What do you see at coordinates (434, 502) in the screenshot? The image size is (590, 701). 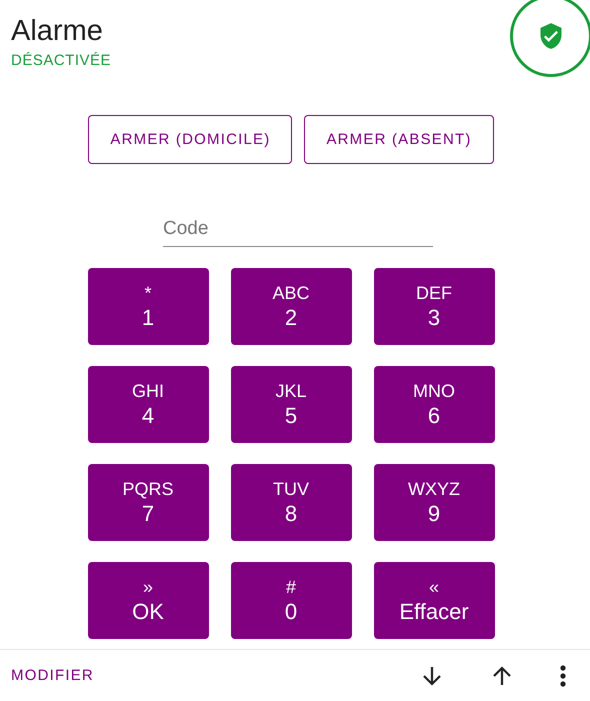 I see `keypad-key: WXYZ 9` at bounding box center [434, 502].